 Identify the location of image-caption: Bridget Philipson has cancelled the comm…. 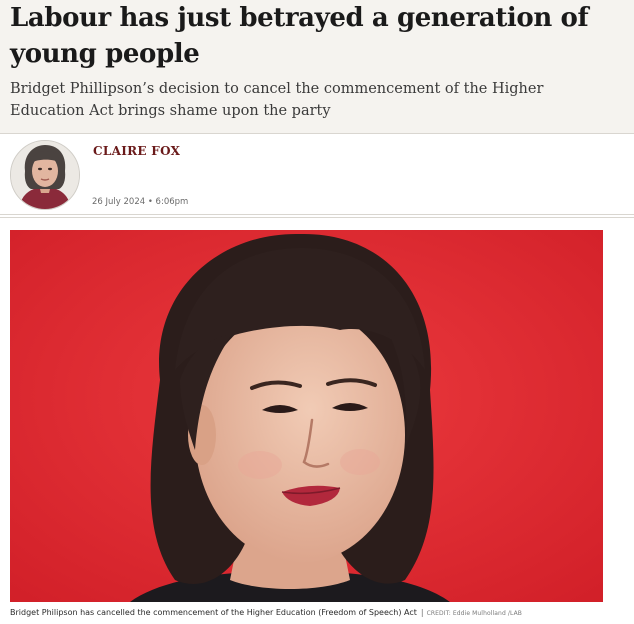
(266, 612).